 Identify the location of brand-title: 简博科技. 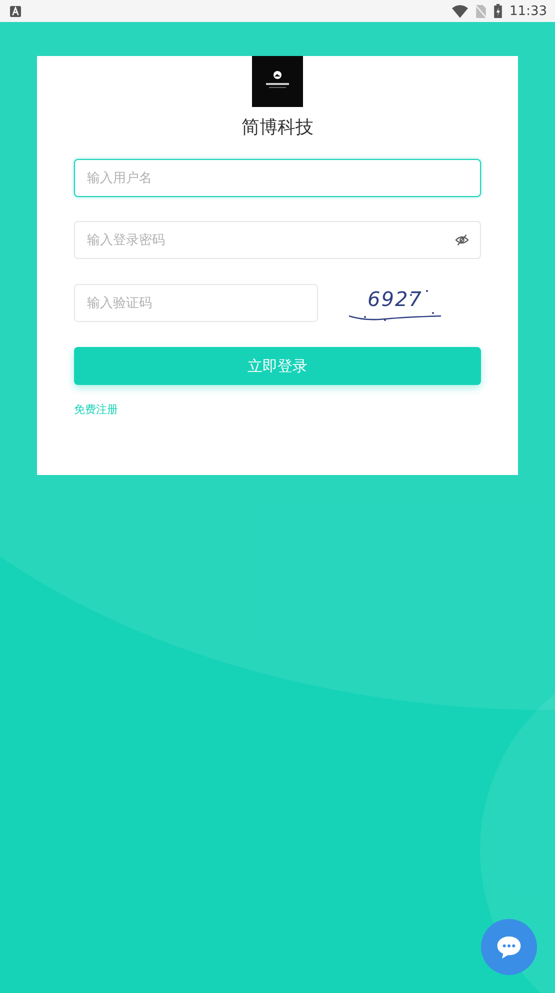
(277, 127).